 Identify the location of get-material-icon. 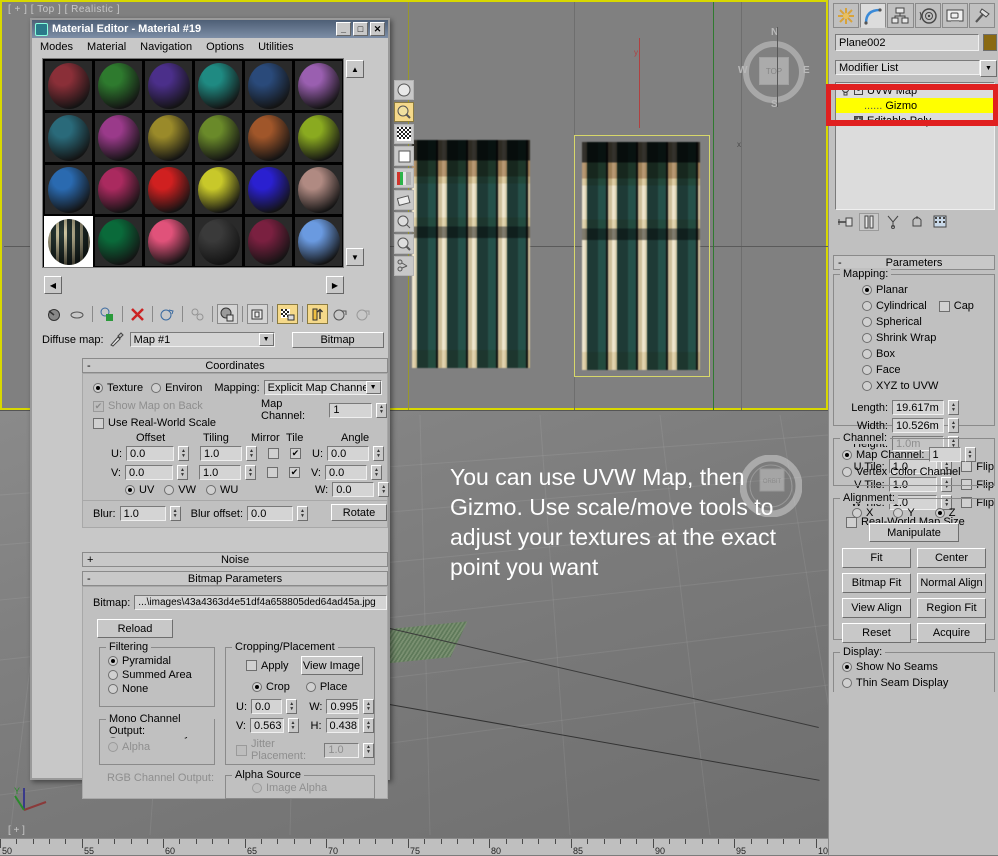
(54, 314).